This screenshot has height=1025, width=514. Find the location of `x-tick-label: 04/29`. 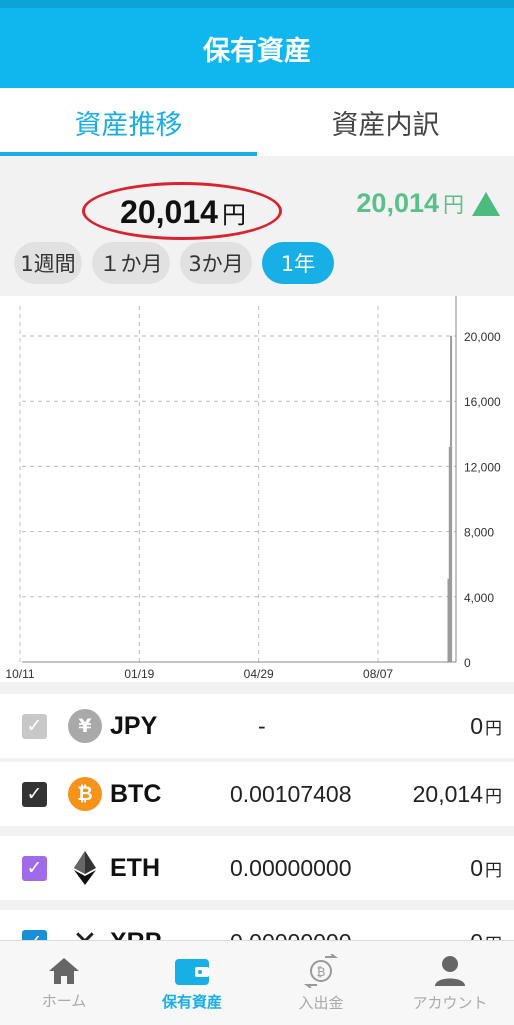

x-tick-label: 04/29 is located at coordinates (259, 674).